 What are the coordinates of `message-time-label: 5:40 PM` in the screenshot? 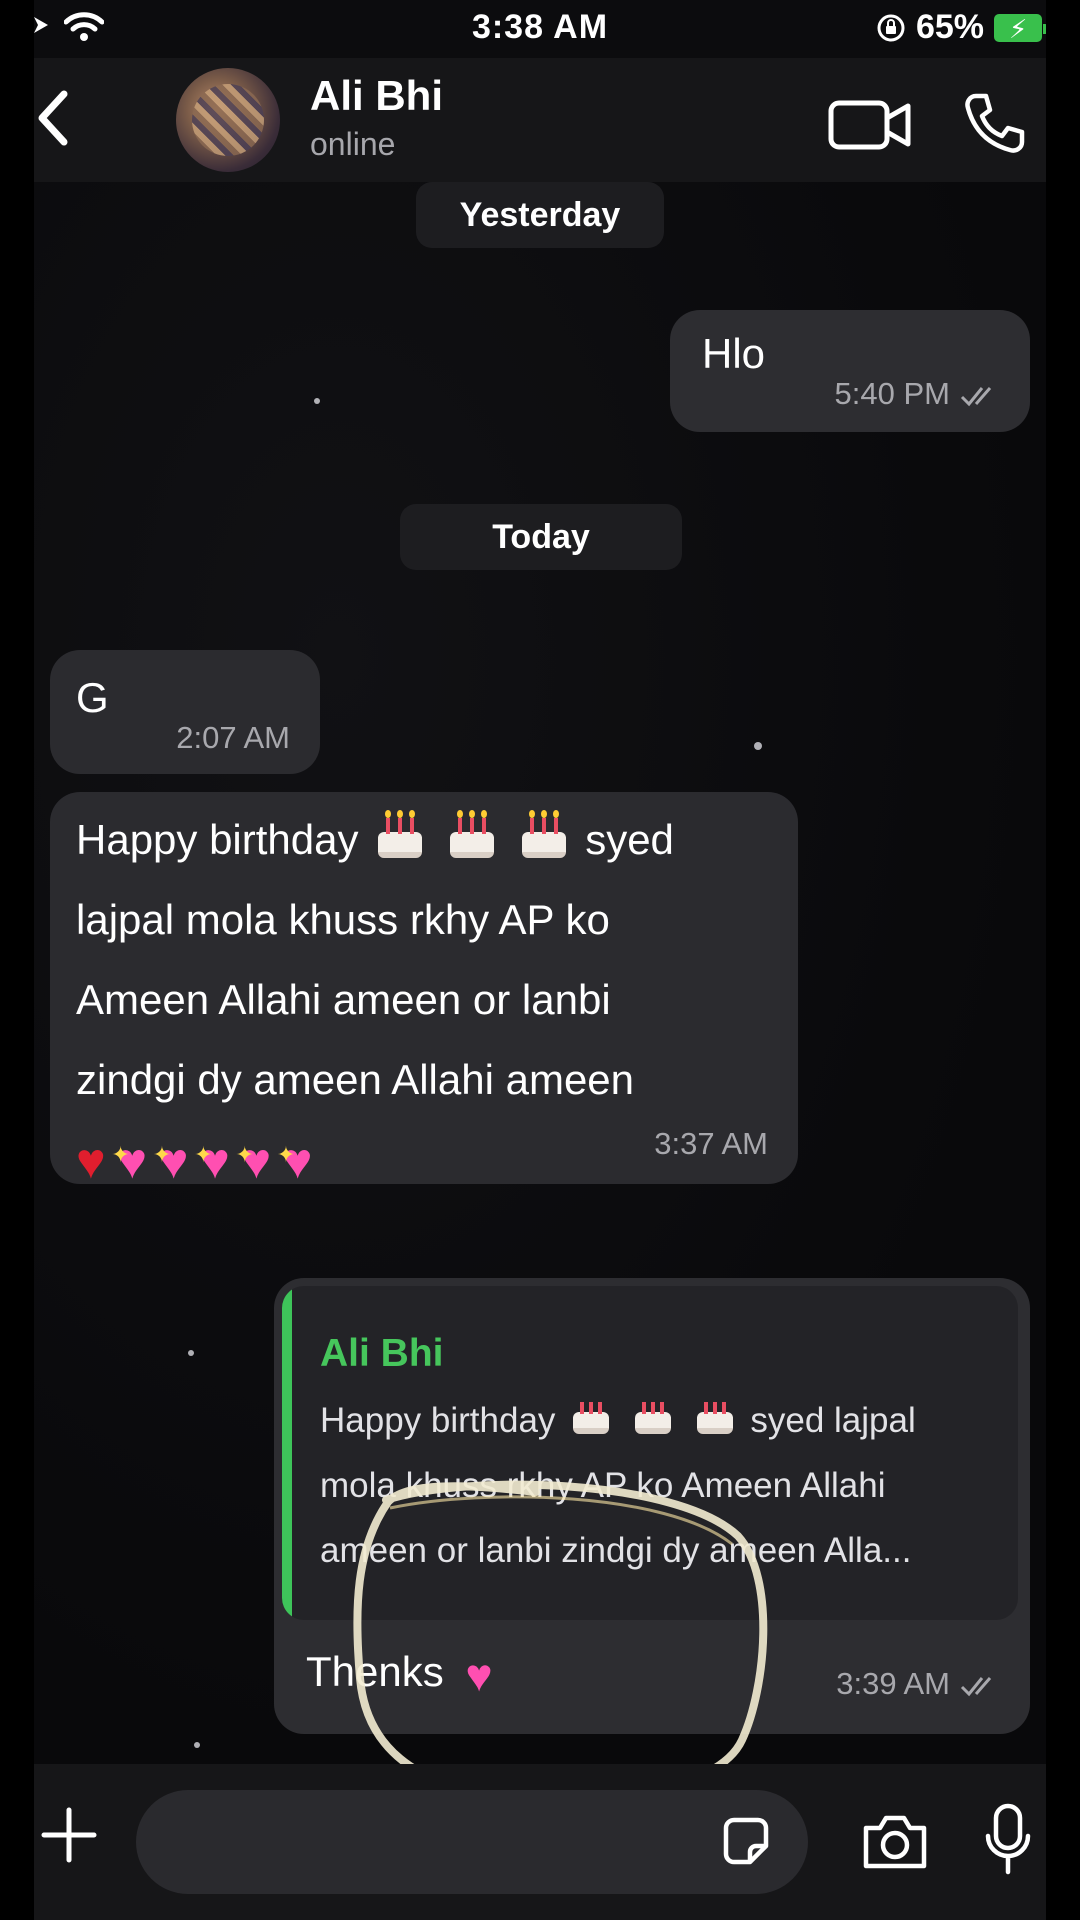 It's located at (892, 393).